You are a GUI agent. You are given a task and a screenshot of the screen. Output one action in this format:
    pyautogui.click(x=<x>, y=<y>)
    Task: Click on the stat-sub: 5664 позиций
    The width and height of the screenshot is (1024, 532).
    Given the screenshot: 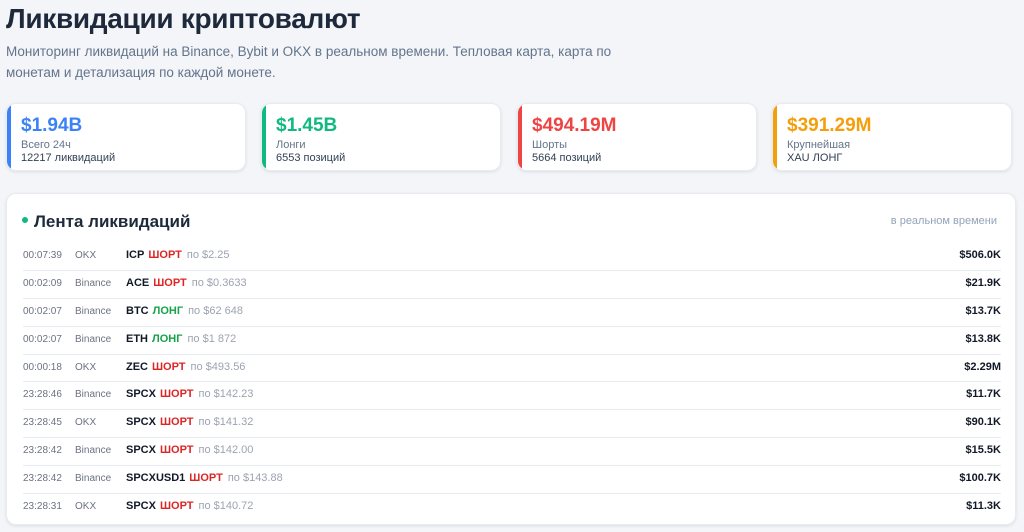 What is the action you would take?
    pyautogui.click(x=567, y=158)
    